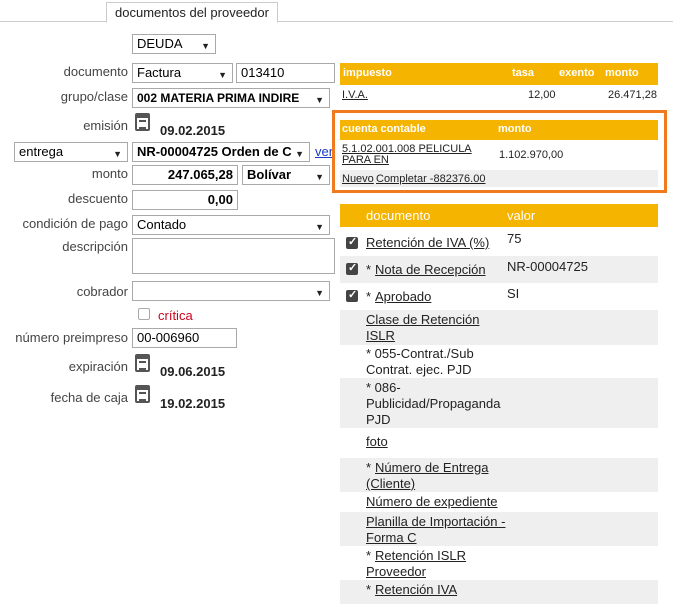 The image size is (673, 604). I want to click on critica-label: crítica, so click(175, 315).